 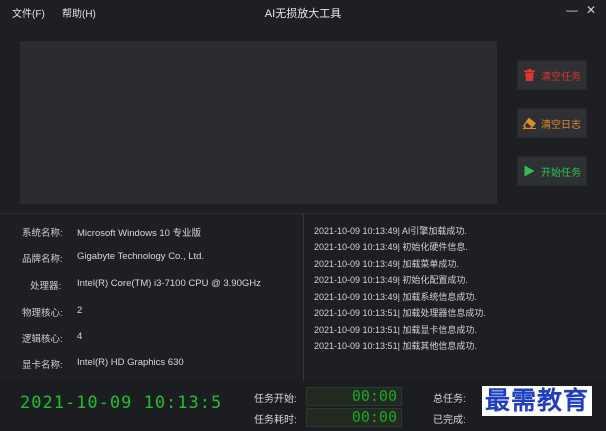 I want to click on log-line: 2021-10-09 10:13:51| 加载其他信息成功., so click(x=395, y=346).